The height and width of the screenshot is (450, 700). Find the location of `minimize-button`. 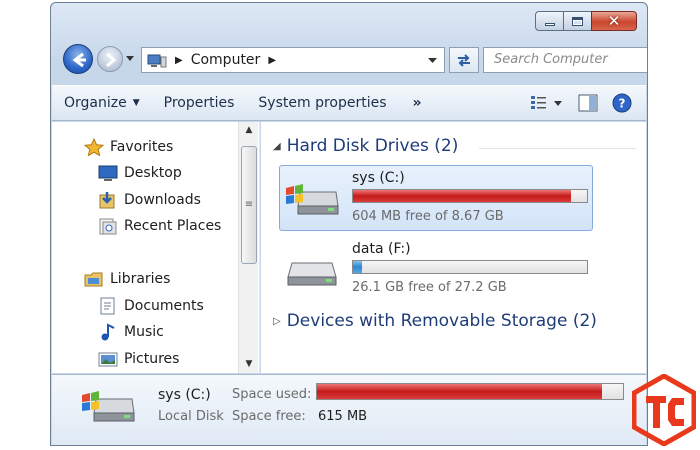

minimize-button is located at coordinates (549, 21).